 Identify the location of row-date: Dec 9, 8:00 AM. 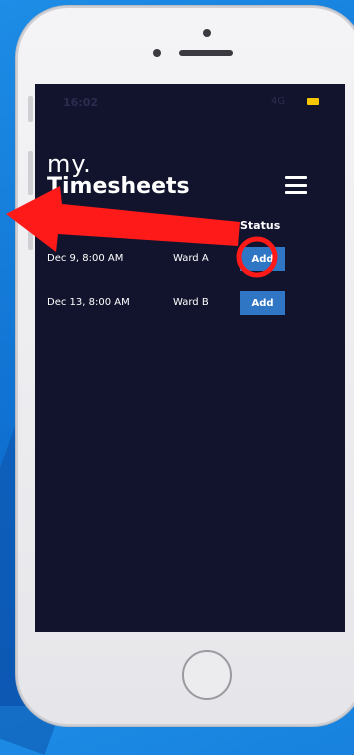
(85, 258).